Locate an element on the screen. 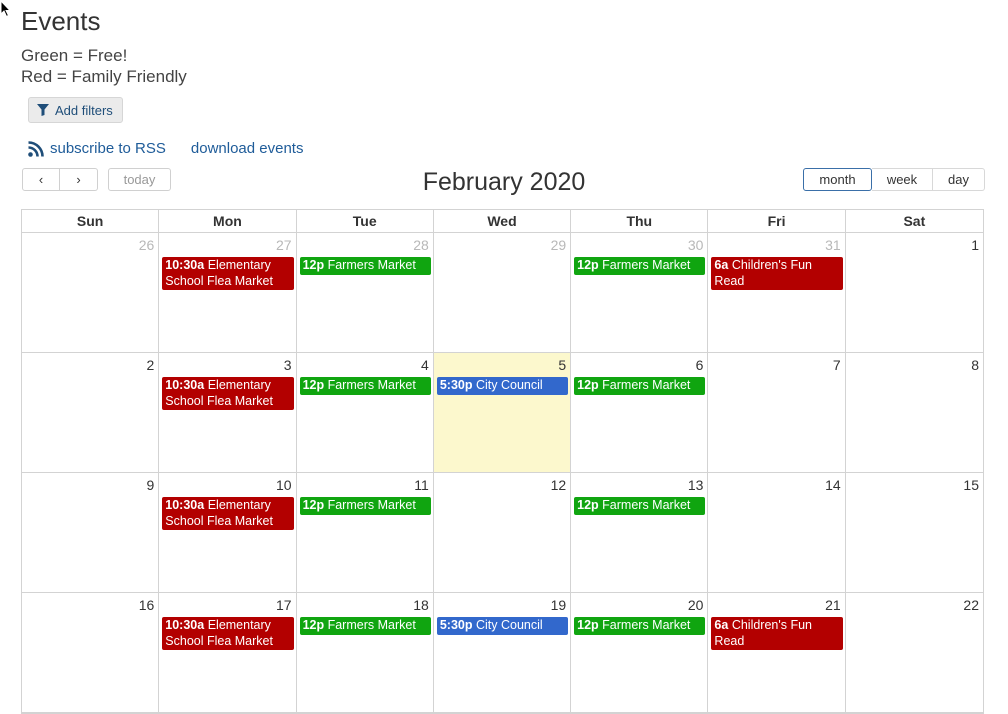 The width and height of the screenshot is (1008, 714). add-filters-button: Add filters is located at coordinates (75, 110).